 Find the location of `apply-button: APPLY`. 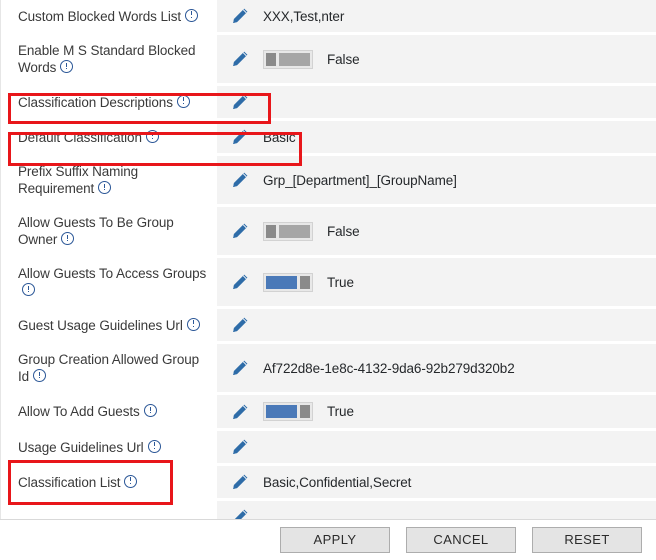

apply-button: APPLY is located at coordinates (335, 540).